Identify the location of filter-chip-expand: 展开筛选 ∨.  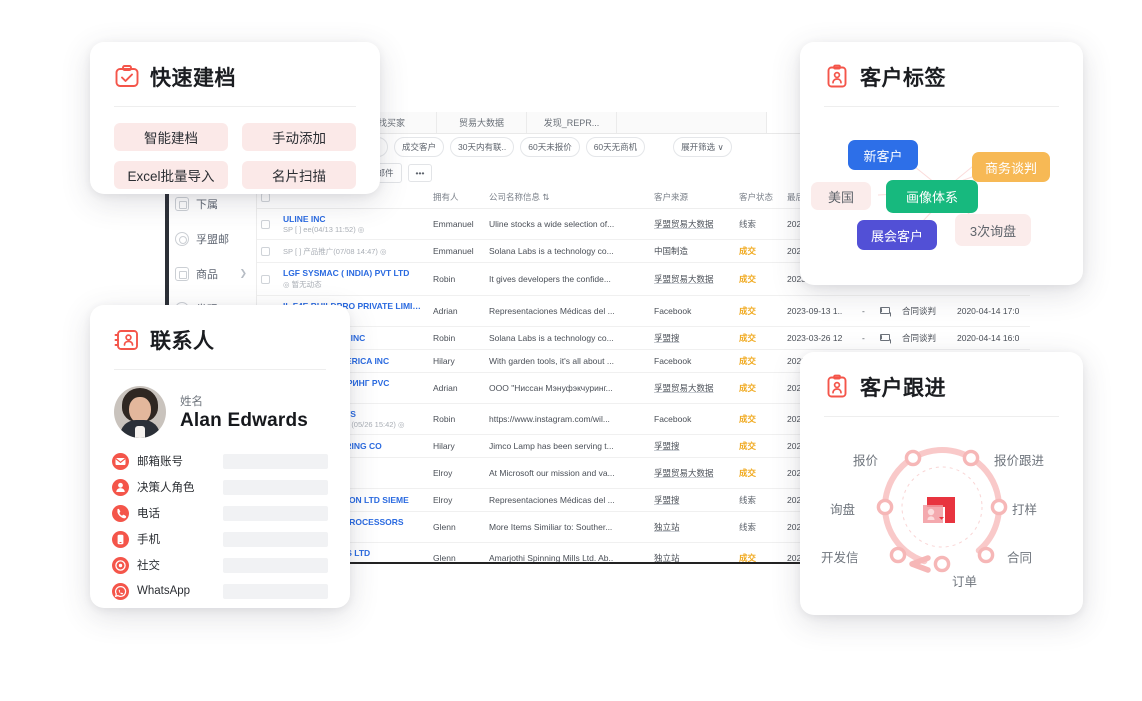
(702, 147).